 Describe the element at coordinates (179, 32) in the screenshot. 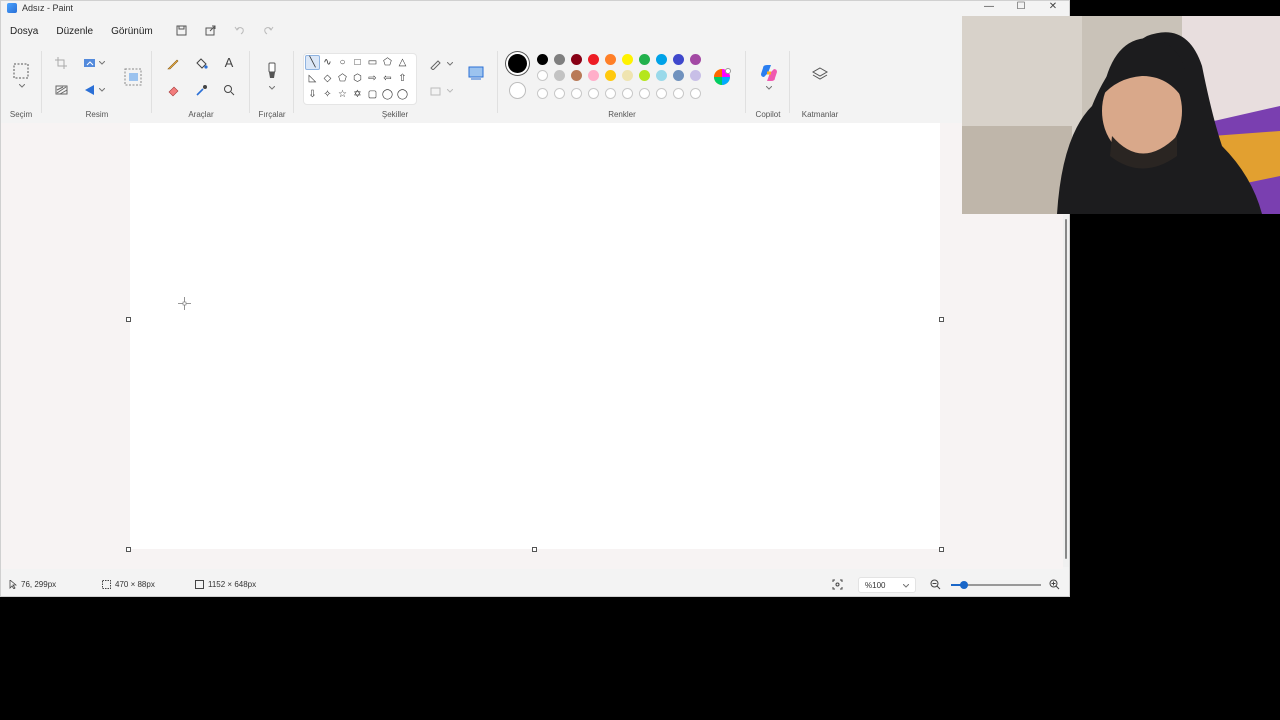

I see `save-icon` at that location.